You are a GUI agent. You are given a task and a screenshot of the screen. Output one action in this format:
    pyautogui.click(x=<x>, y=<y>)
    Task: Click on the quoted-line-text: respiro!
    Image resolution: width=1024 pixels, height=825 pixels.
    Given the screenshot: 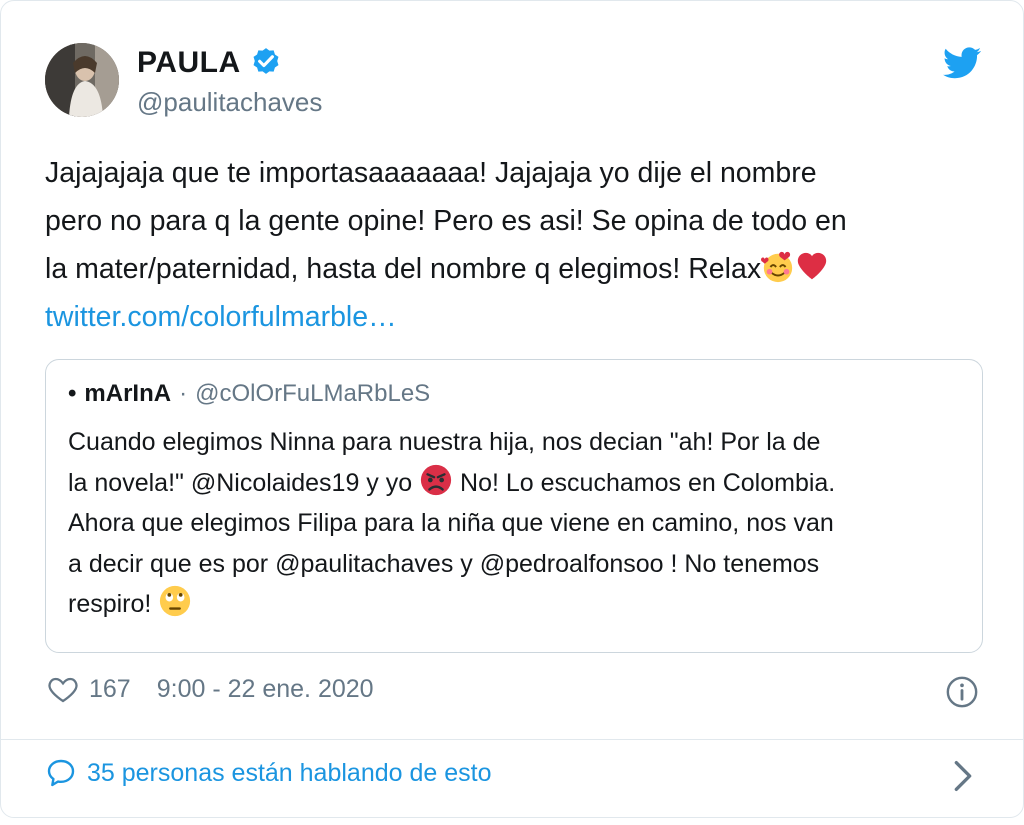 What is the action you would take?
    pyautogui.click(x=113, y=604)
    